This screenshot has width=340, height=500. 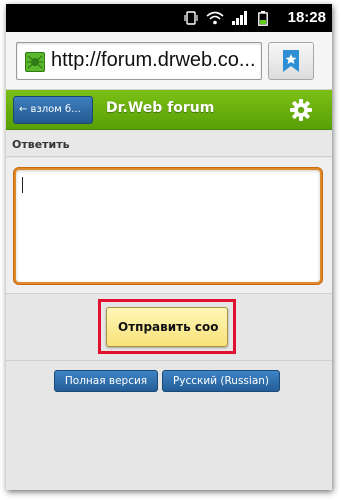 What do you see at coordinates (215, 18) in the screenshot?
I see `wifi-icon` at bounding box center [215, 18].